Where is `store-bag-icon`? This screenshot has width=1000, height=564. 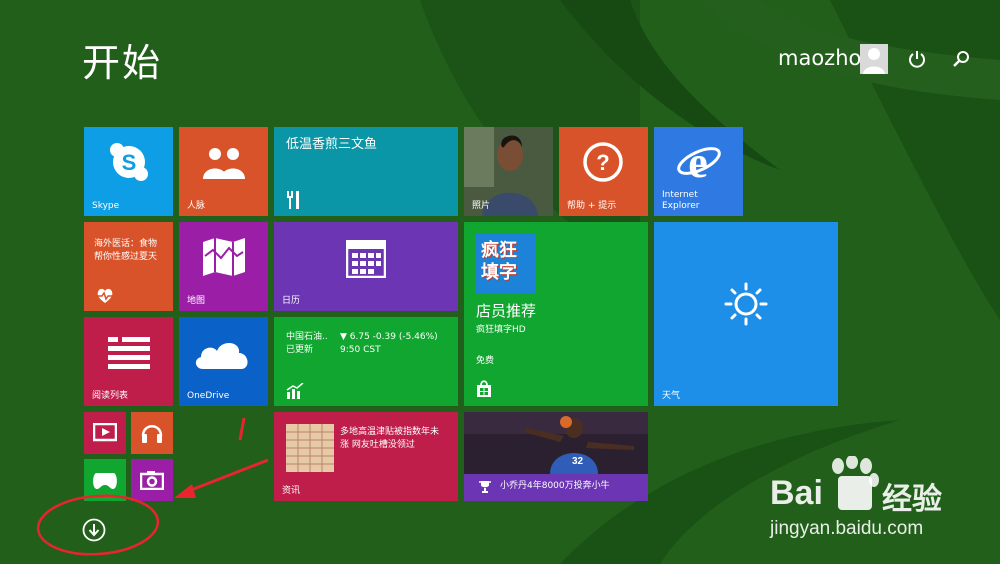 store-bag-icon is located at coordinates (484, 388).